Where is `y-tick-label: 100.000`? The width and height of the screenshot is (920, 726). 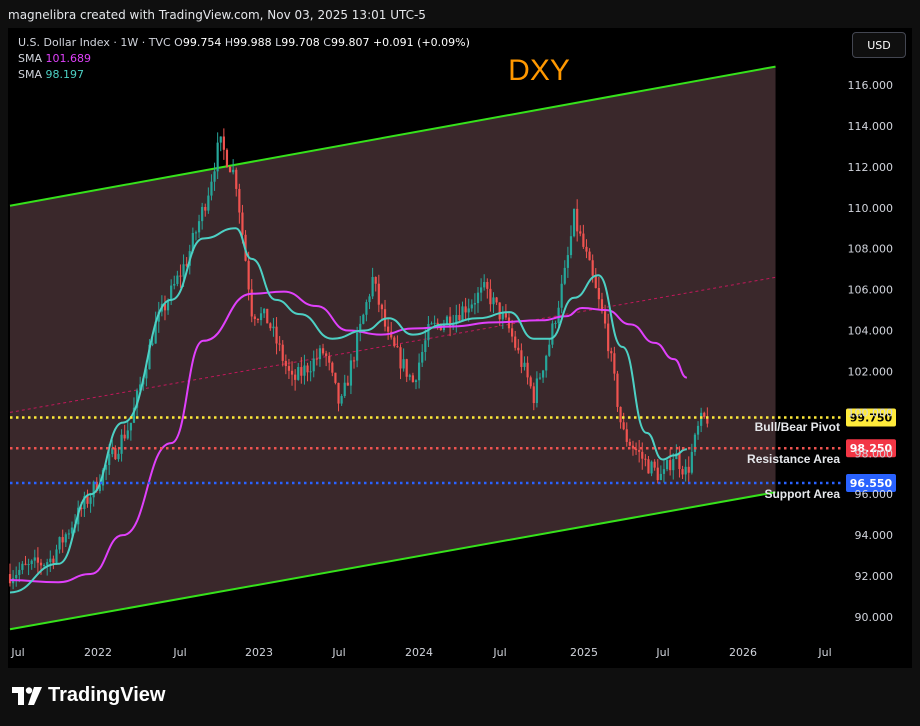 y-tick-label: 100.000 is located at coordinates (871, 412).